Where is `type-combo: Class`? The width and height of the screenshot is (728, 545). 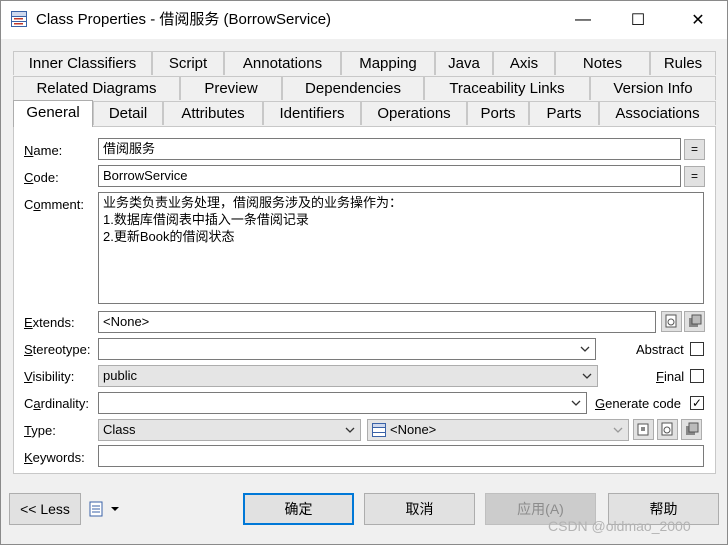 type-combo: Class is located at coordinates (229, 430).